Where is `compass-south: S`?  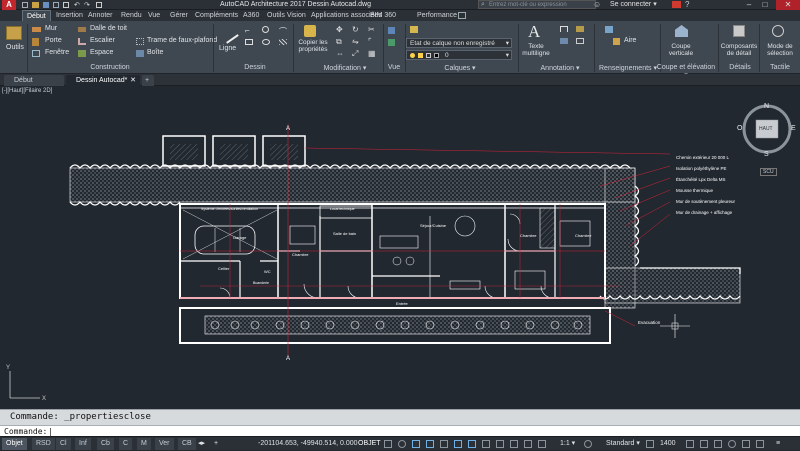
compass-south: S is located at coordinates (766, 154).